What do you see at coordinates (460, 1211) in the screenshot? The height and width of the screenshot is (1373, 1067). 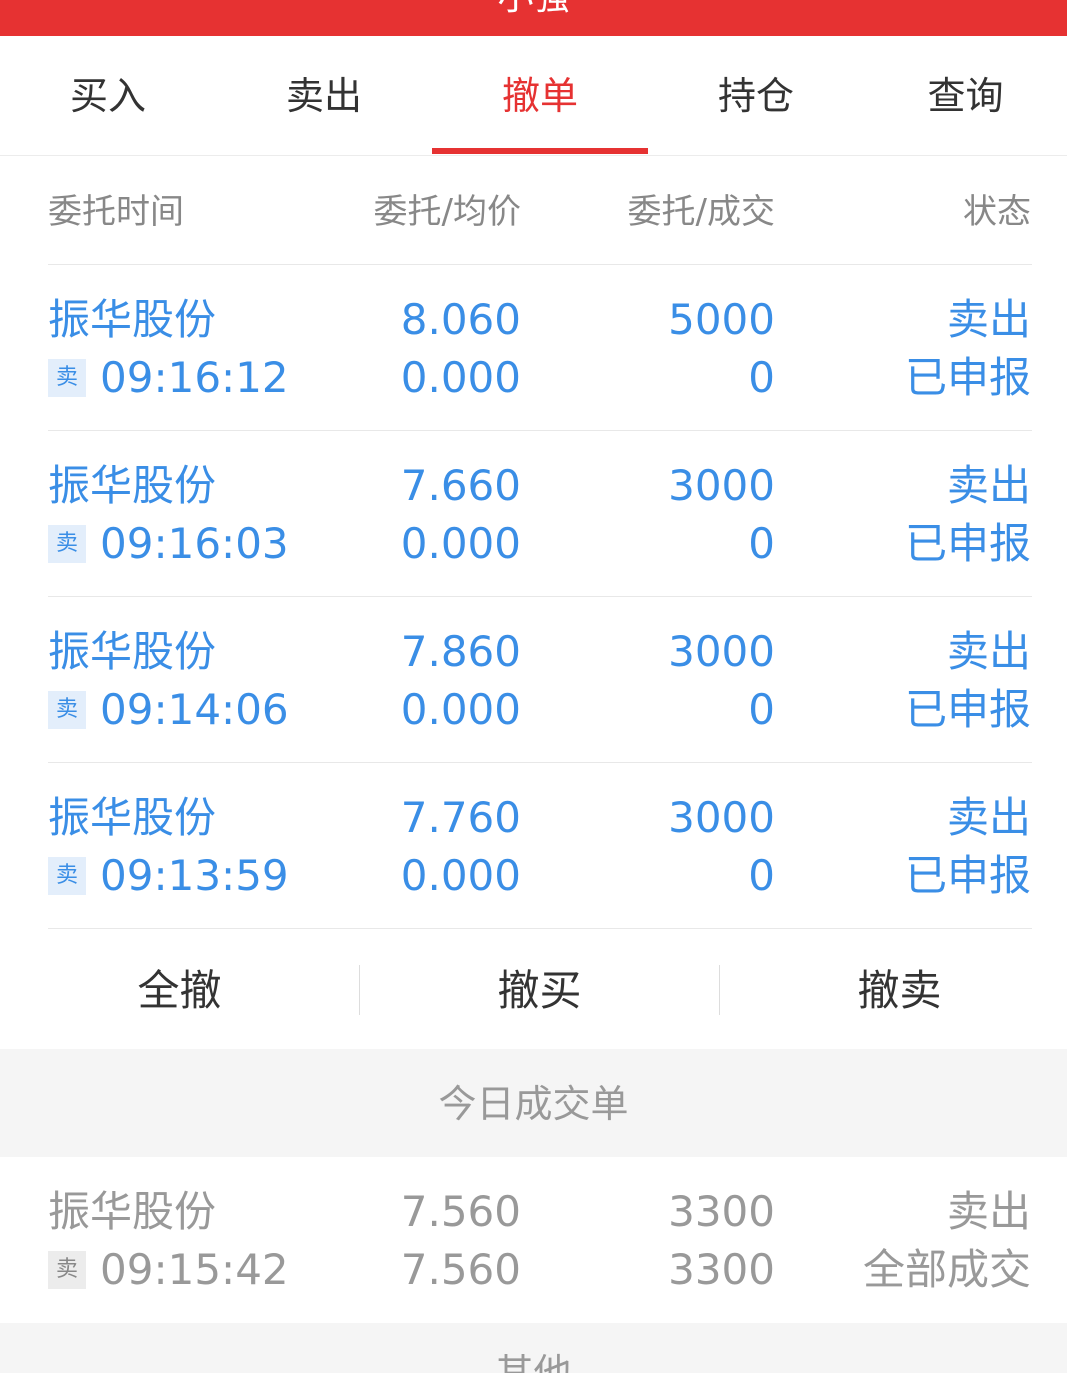 I see `order-price: 7.560` at bounding box center [460, 1211].